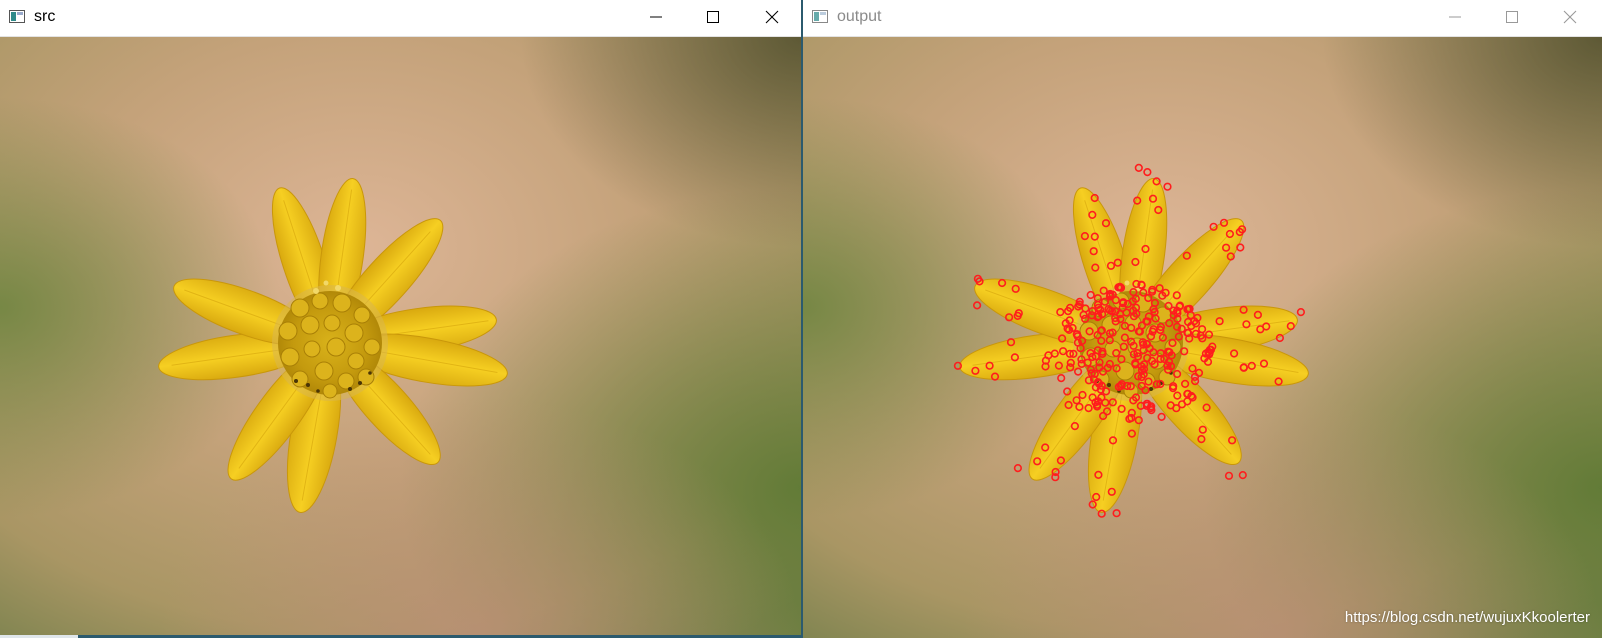 This screenshot has height=638, width=1602. What do you see at coordinates (1467, 617) in the screenshot?
I see `watermark: https://blog.csdn.net/wujuxKkoolerter` at bounding box center [1467, 617].